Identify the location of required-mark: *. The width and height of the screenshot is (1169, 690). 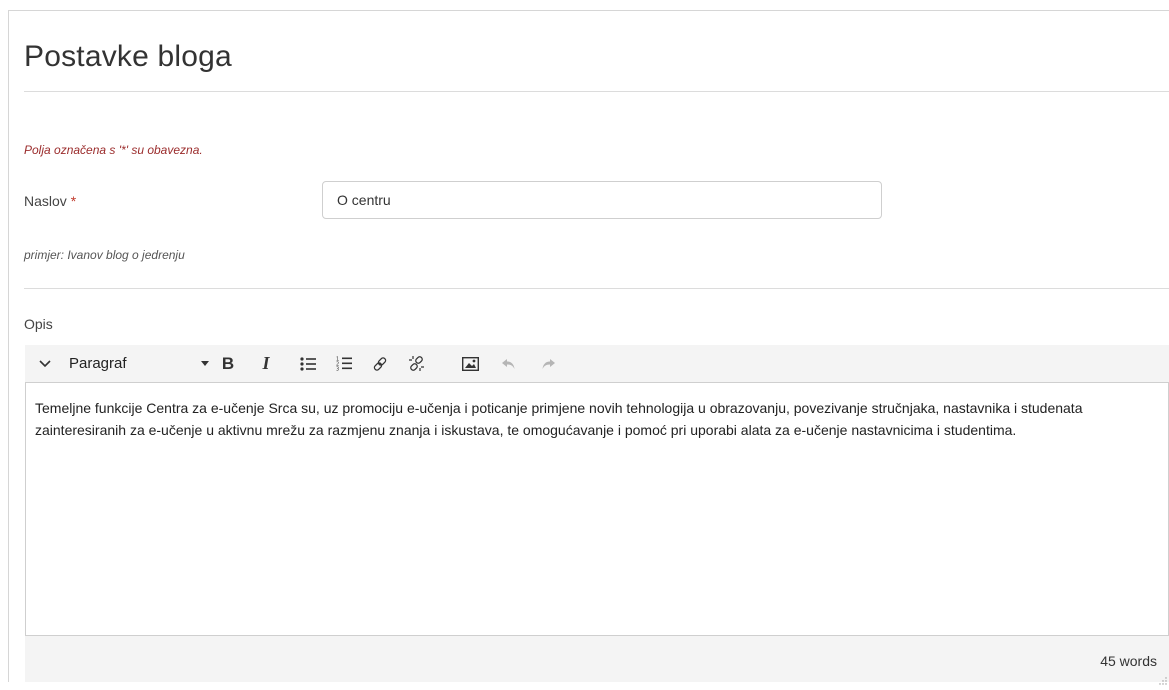
(73, 201).